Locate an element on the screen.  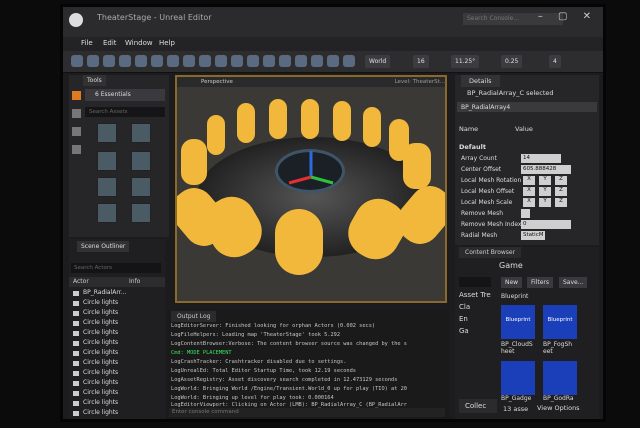
eject-icon is located at coordinates (349, 61).